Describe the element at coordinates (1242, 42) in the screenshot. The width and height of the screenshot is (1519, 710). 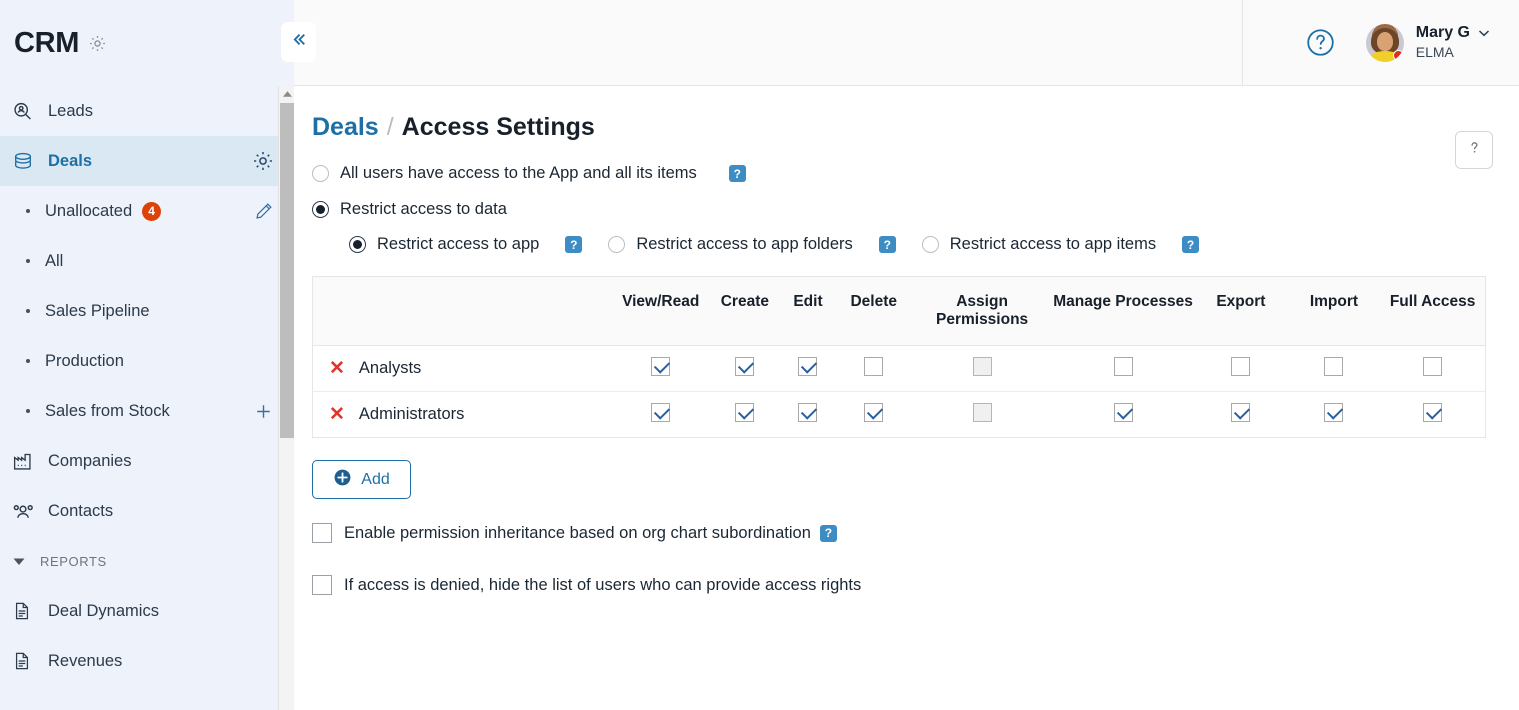
I see `topbar-divider` at that location.